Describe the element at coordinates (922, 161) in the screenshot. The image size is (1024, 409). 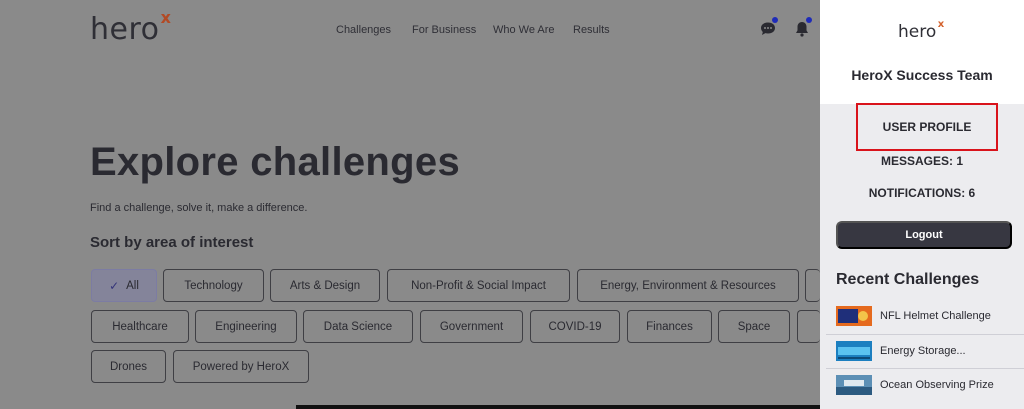
I see `messages-link: MESSAGES: 1` at that location.